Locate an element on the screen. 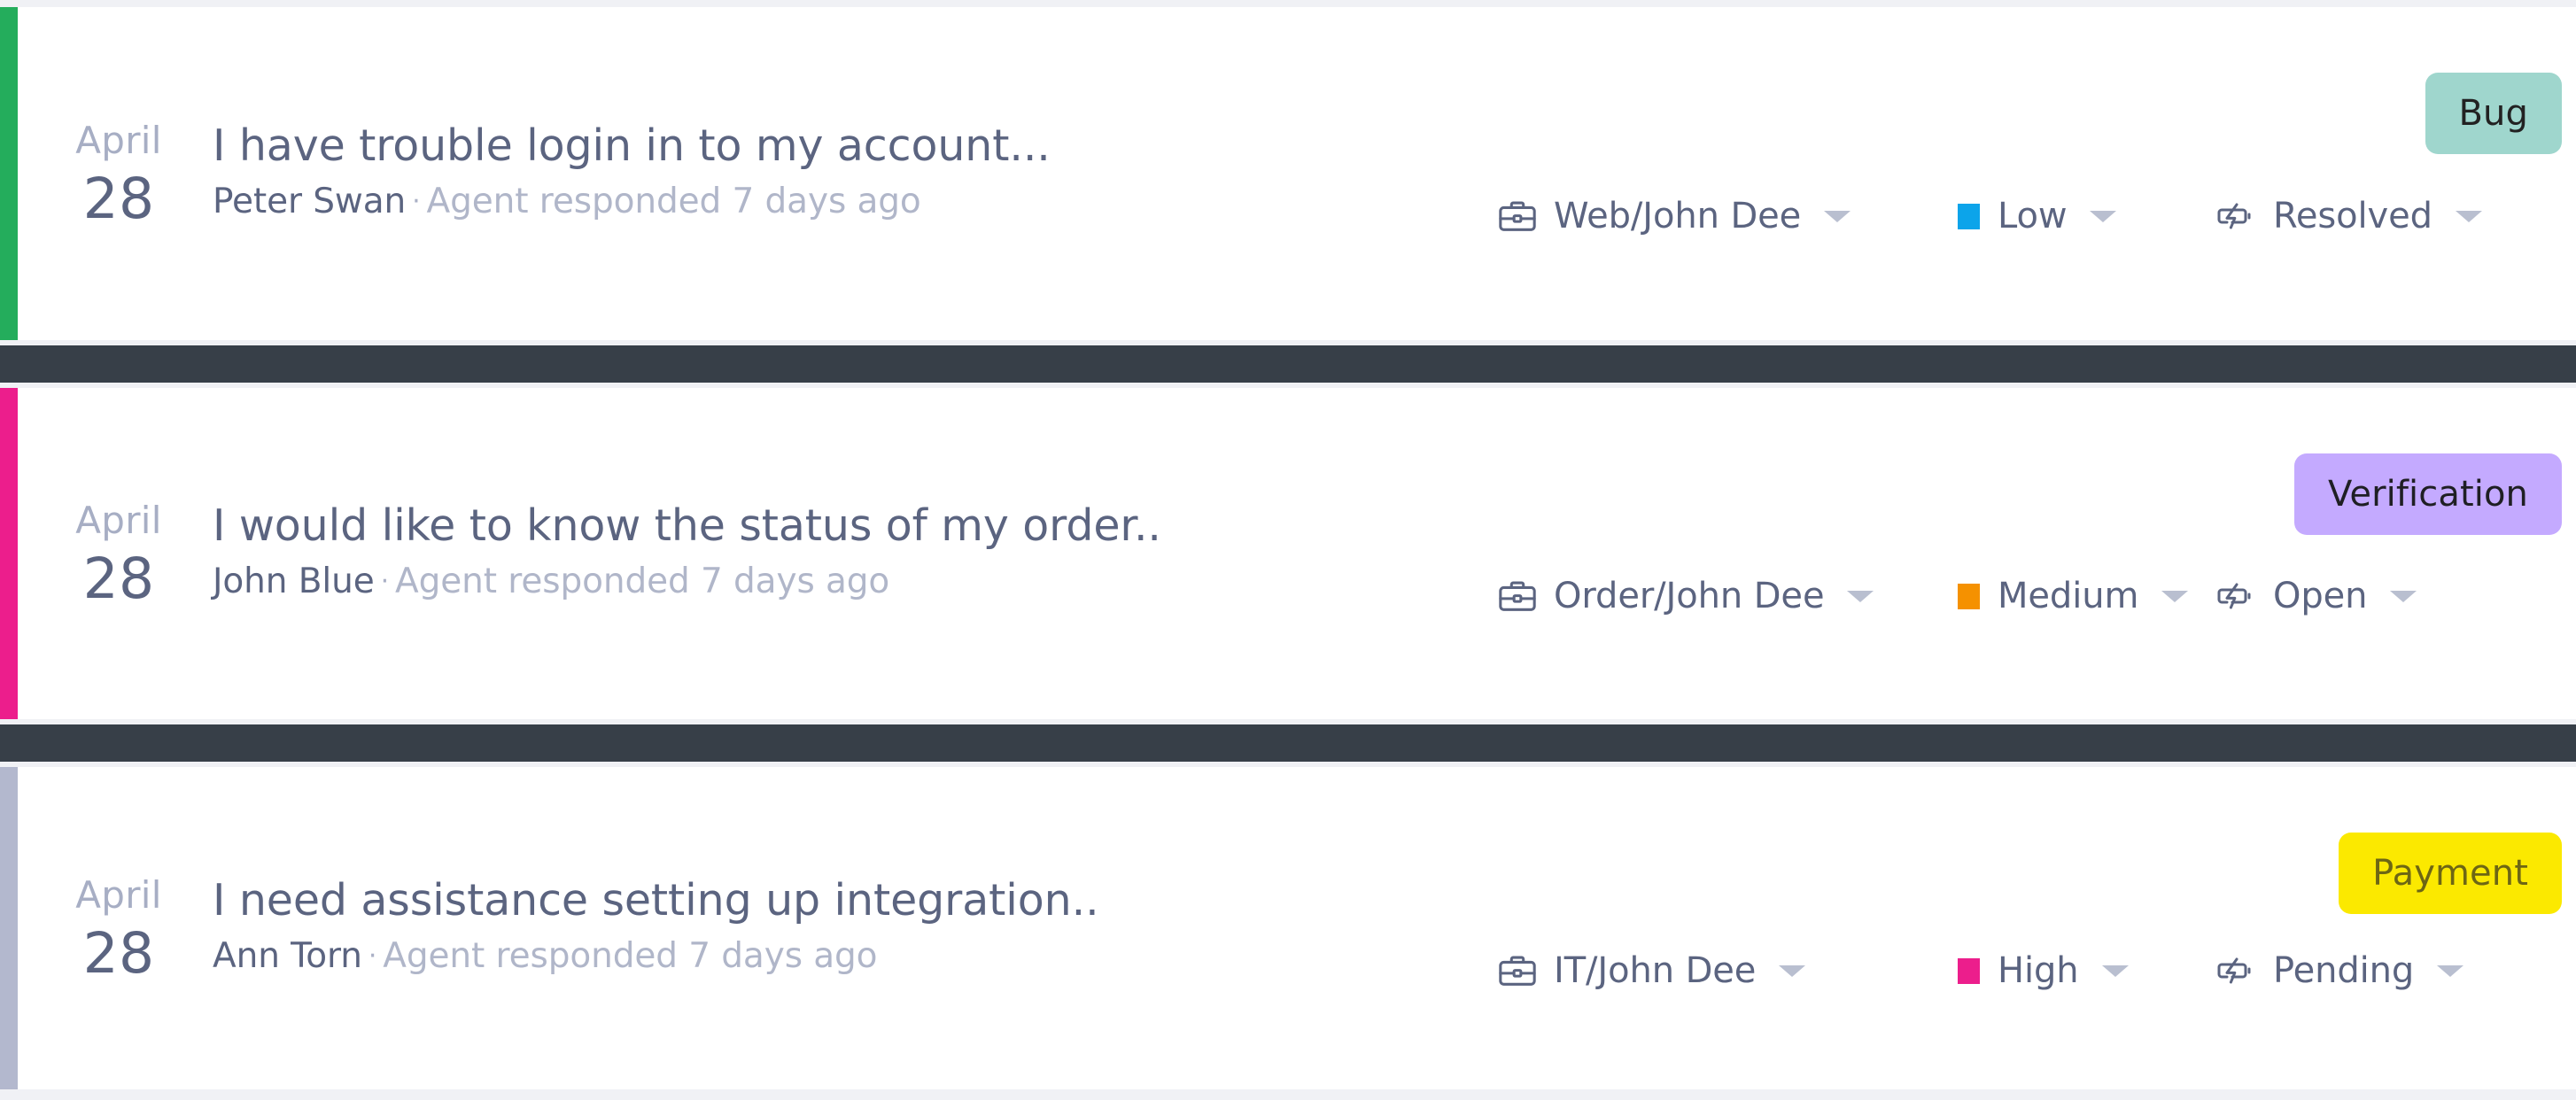 This screenshot has height=1100, width=2576. ticket-meta: Peter Swan · Agent responded 7 days ago is located at coordinates (855, 202).